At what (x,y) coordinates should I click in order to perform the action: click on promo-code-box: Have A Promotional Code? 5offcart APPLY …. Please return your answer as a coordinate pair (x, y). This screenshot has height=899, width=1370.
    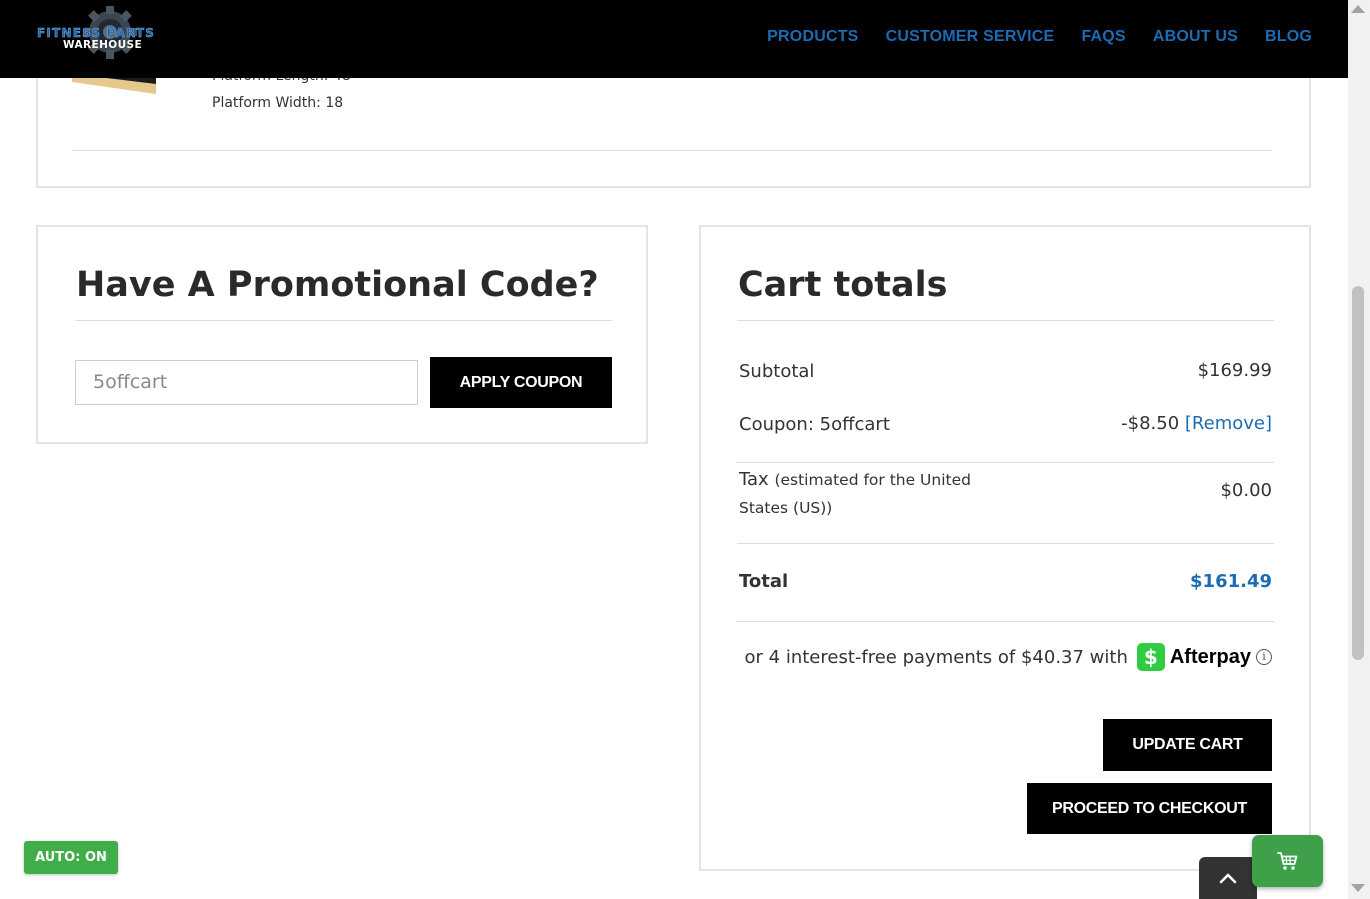
    Looking at the image, I should click on (342, 334).